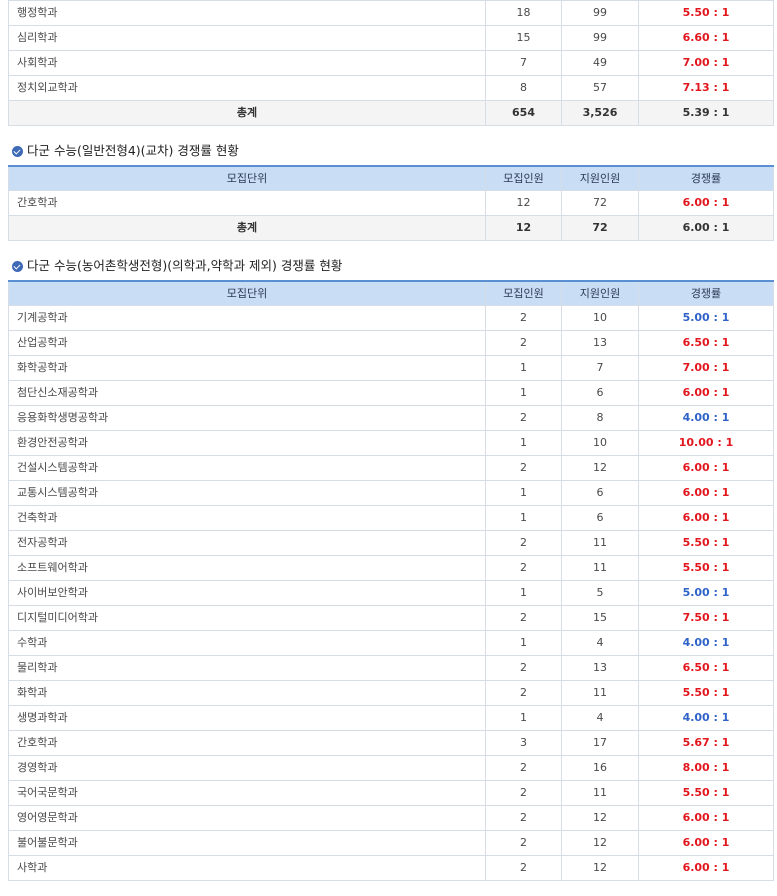  I want to click on table-row: 화학공학과 1 7 7.00 : 1, so click(391, 368).